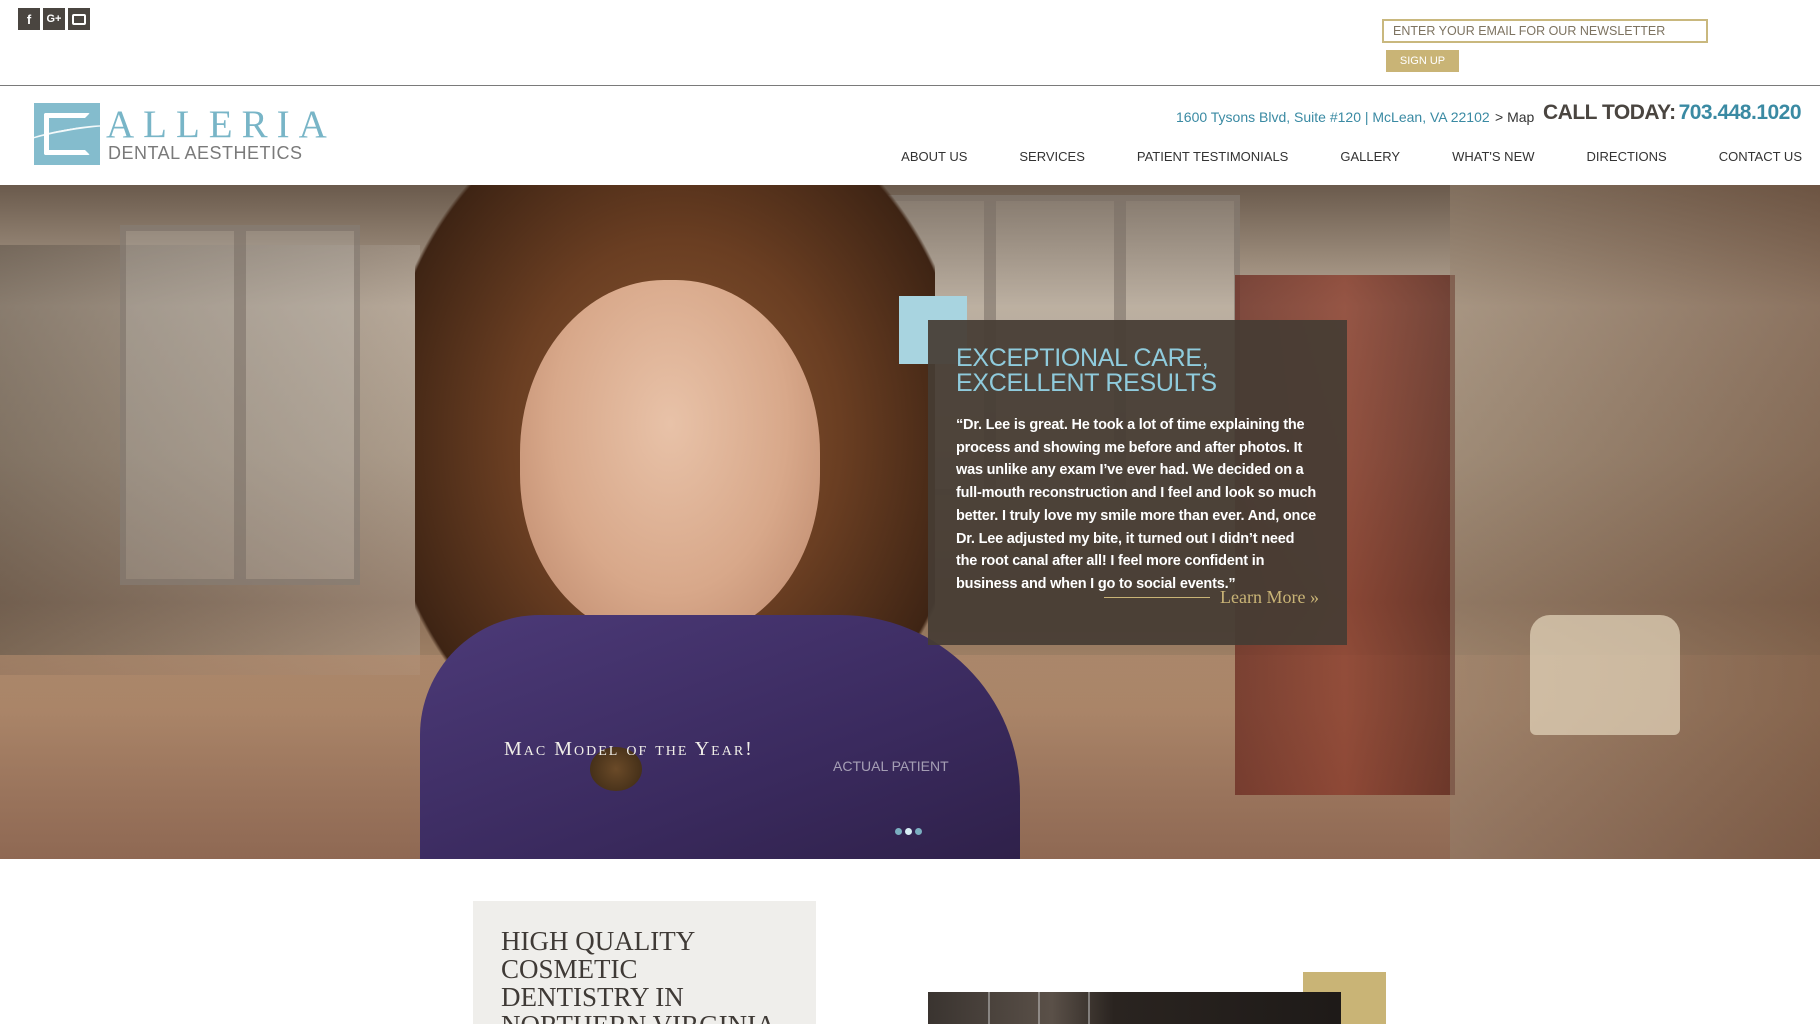 This screenshot has height=1024, width=1820. Describe the element at coordinates (1052, 156) in the screenshot. I see `nav-services: SERVICES` at that location.